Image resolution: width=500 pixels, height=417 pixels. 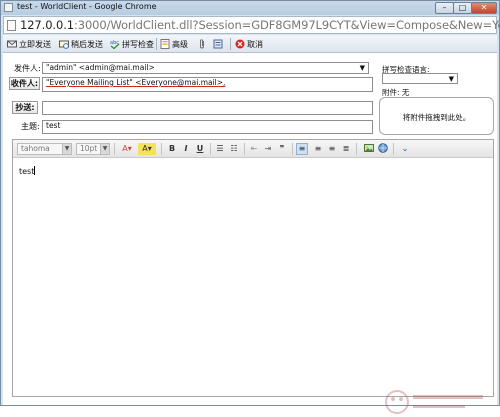 I want to click on align-center-icon: ≡, so click(x=318, y=148).